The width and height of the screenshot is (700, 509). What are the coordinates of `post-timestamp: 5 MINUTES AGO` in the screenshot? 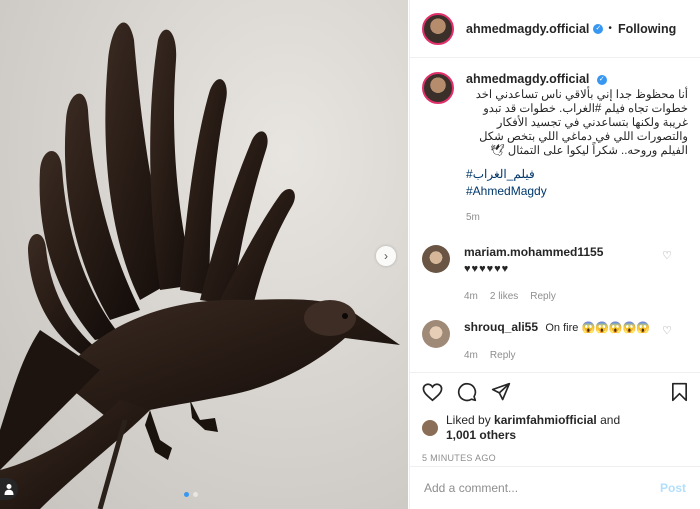 It's located at (459, 458).